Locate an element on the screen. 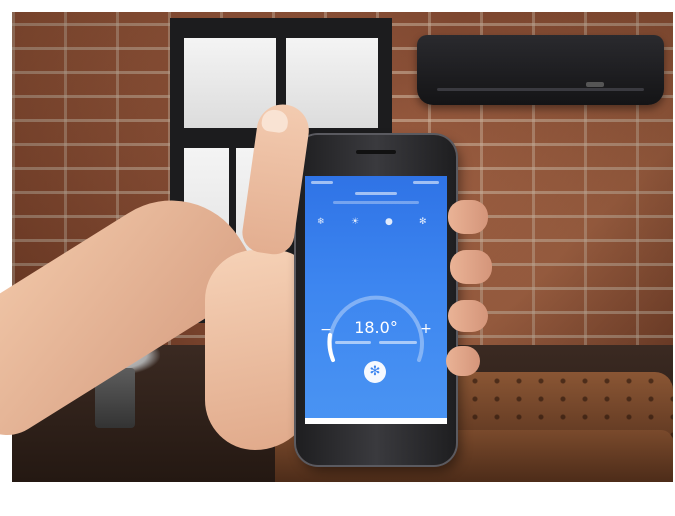  sun-icon: ☀ is located at coordinates (355, 222).